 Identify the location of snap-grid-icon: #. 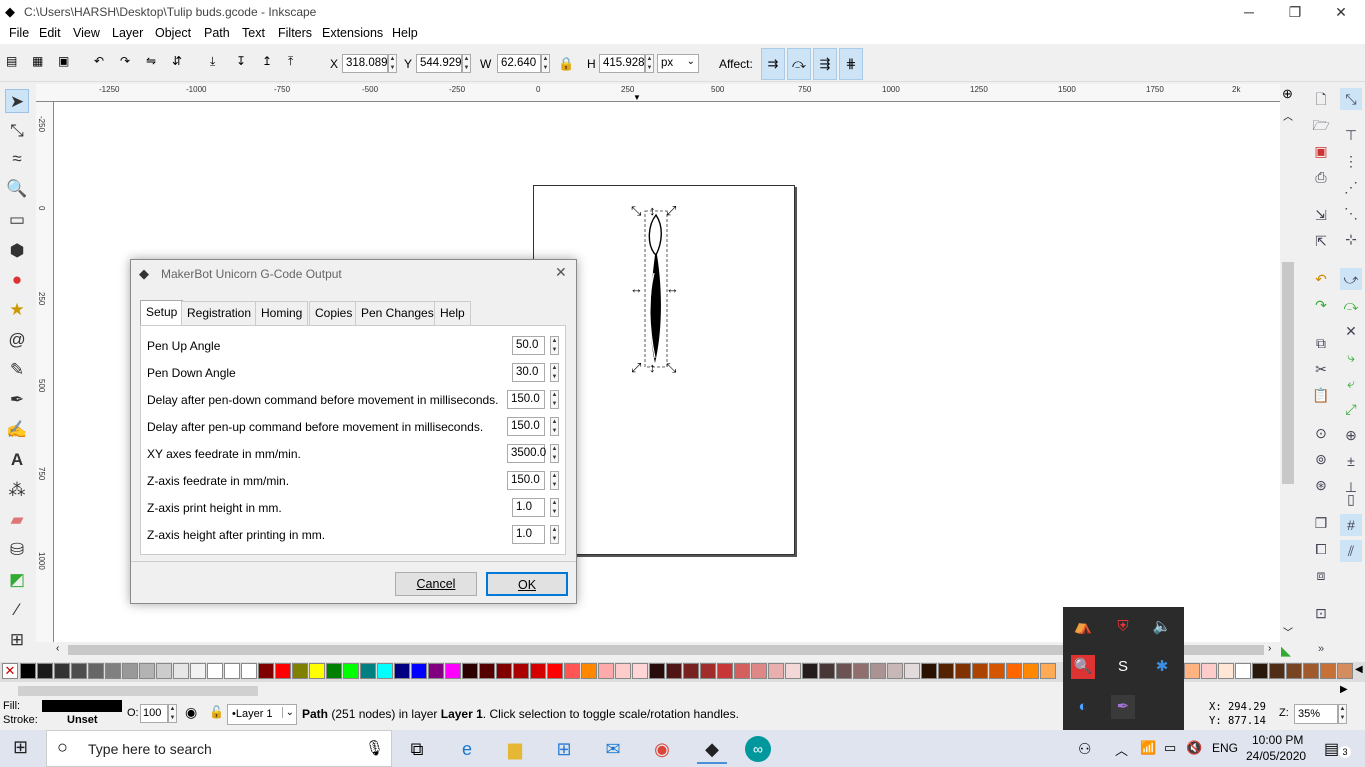
(1351, 525).